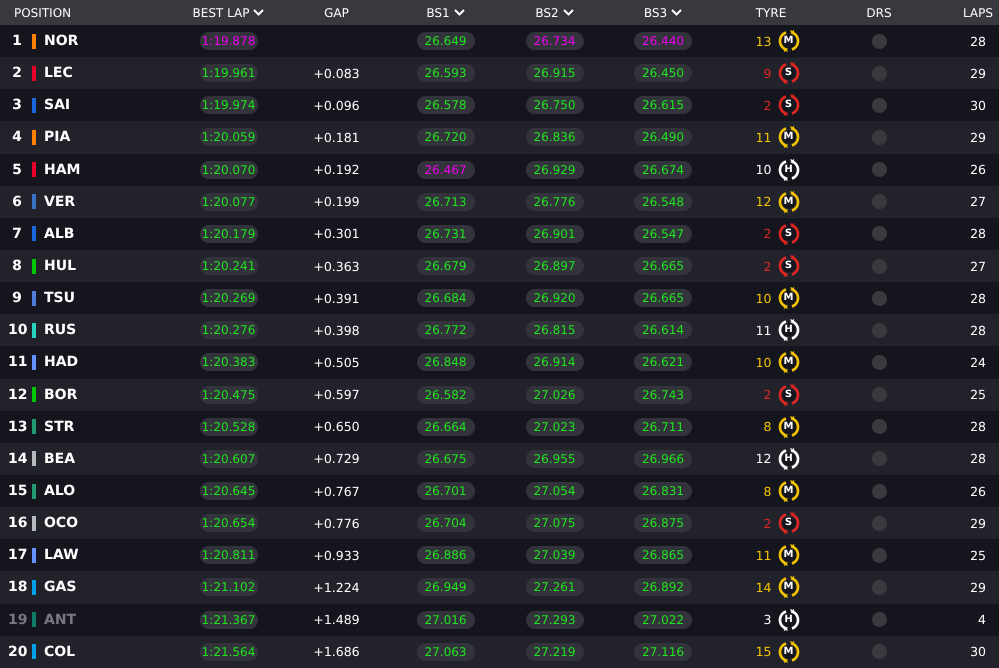 This screenshot has height=668, width=999. I want to click on column-header: TYRE, so click(771, 13).